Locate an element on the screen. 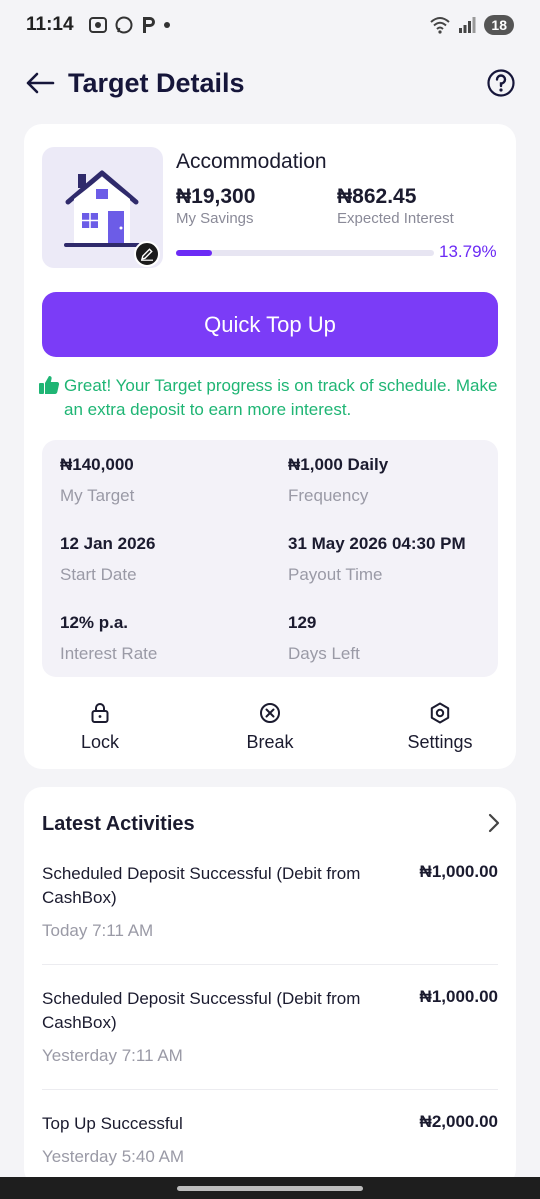  break-icon is located at coordinates (270, 713).